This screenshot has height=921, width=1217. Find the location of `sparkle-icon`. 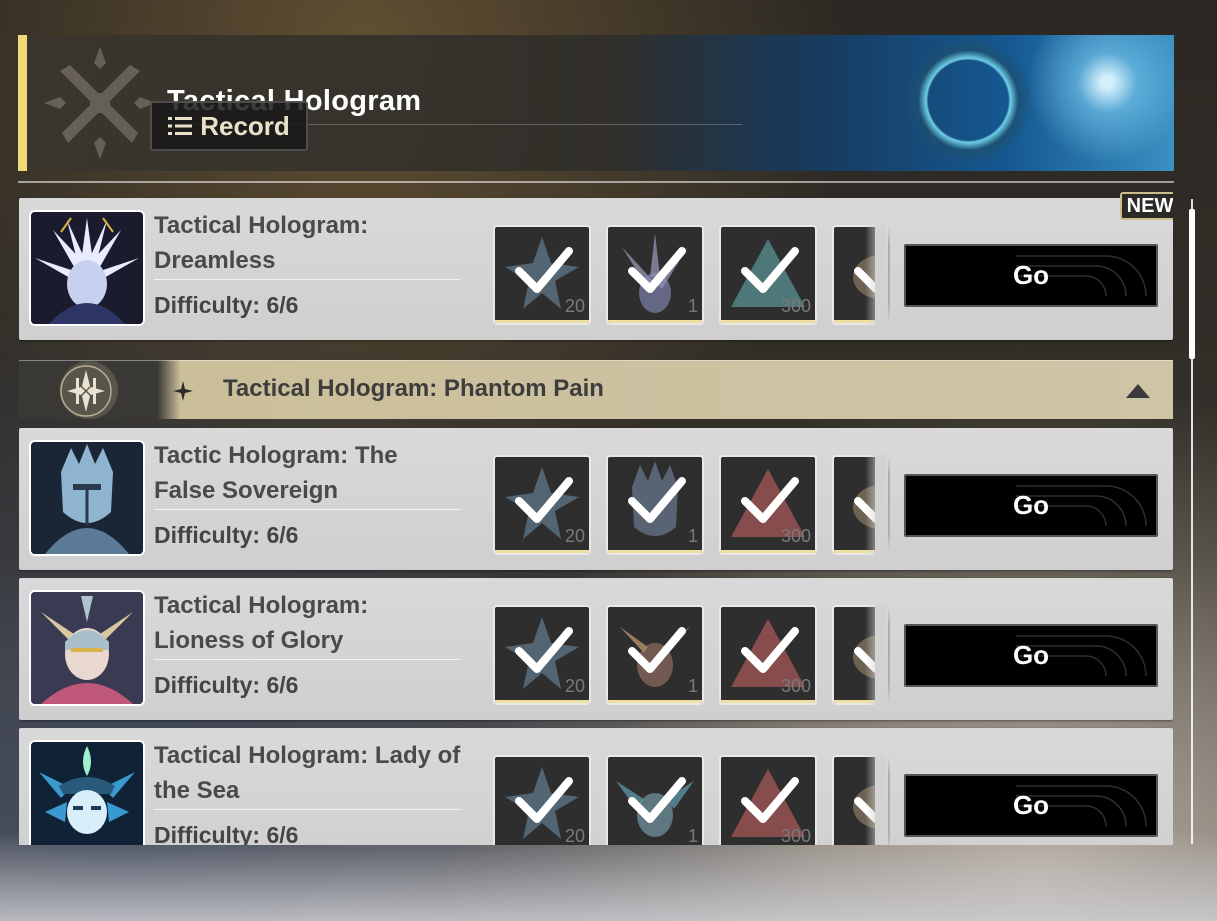

sparkle-icon is located at coordinates (183, 391).